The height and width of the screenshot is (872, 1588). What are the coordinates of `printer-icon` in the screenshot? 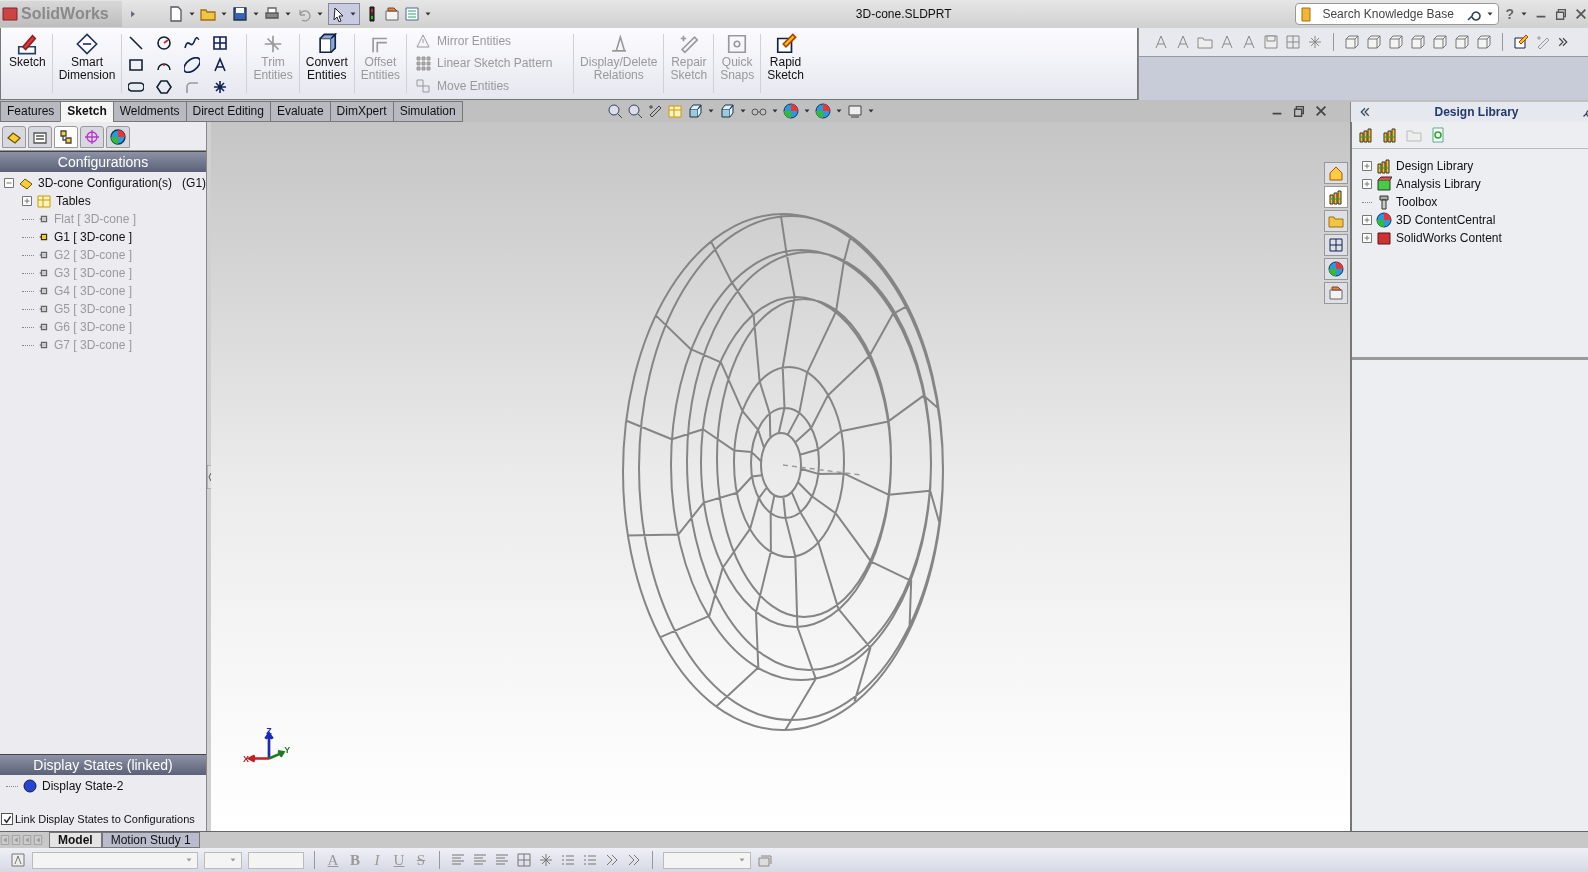 It's located at (272, 14).